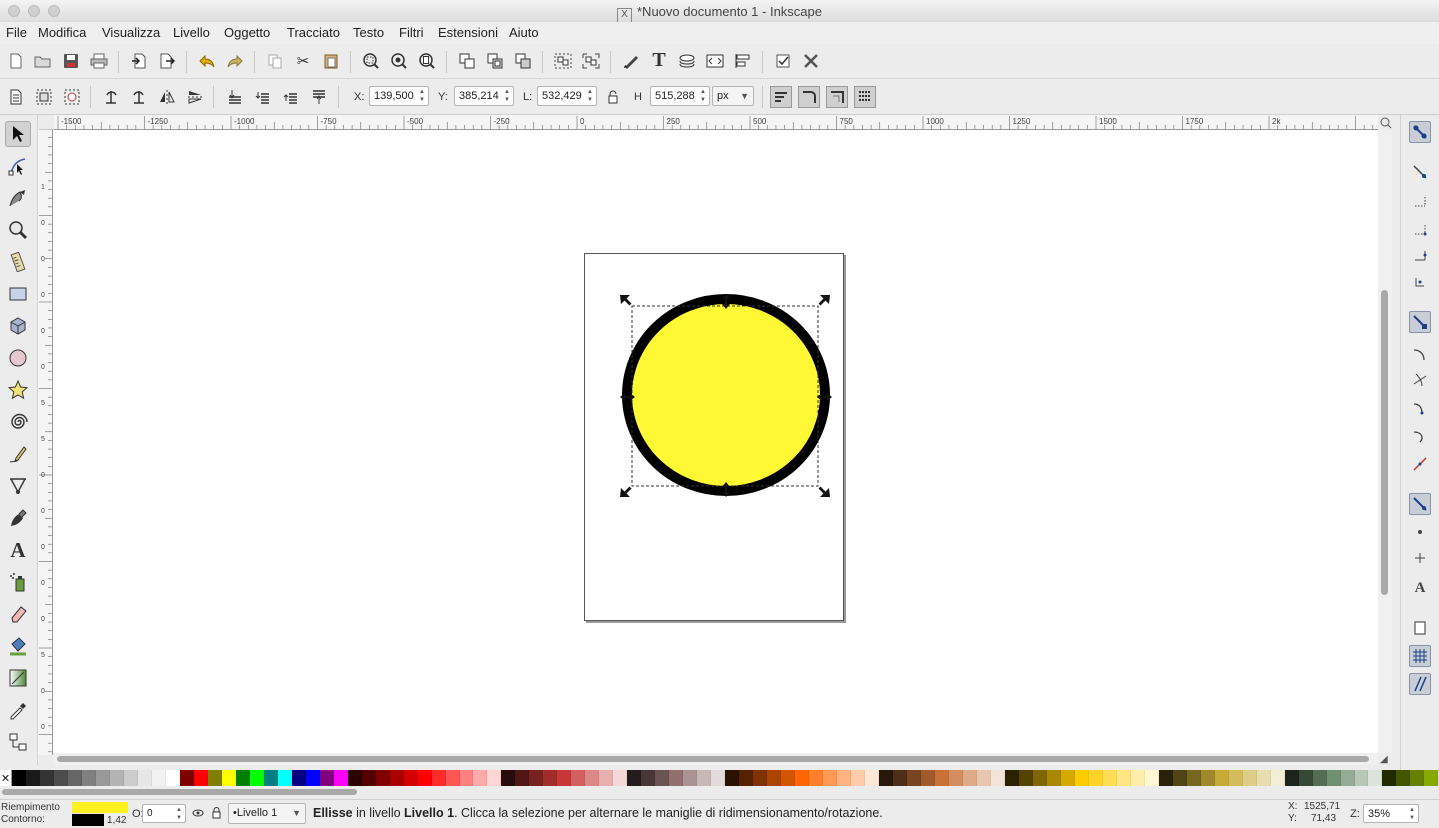 This screenshot has width=1439, height=828. What do you see at coordinates (563, 61) in the screenshot?
I see `group-icon` at bounding box center [563, 61].